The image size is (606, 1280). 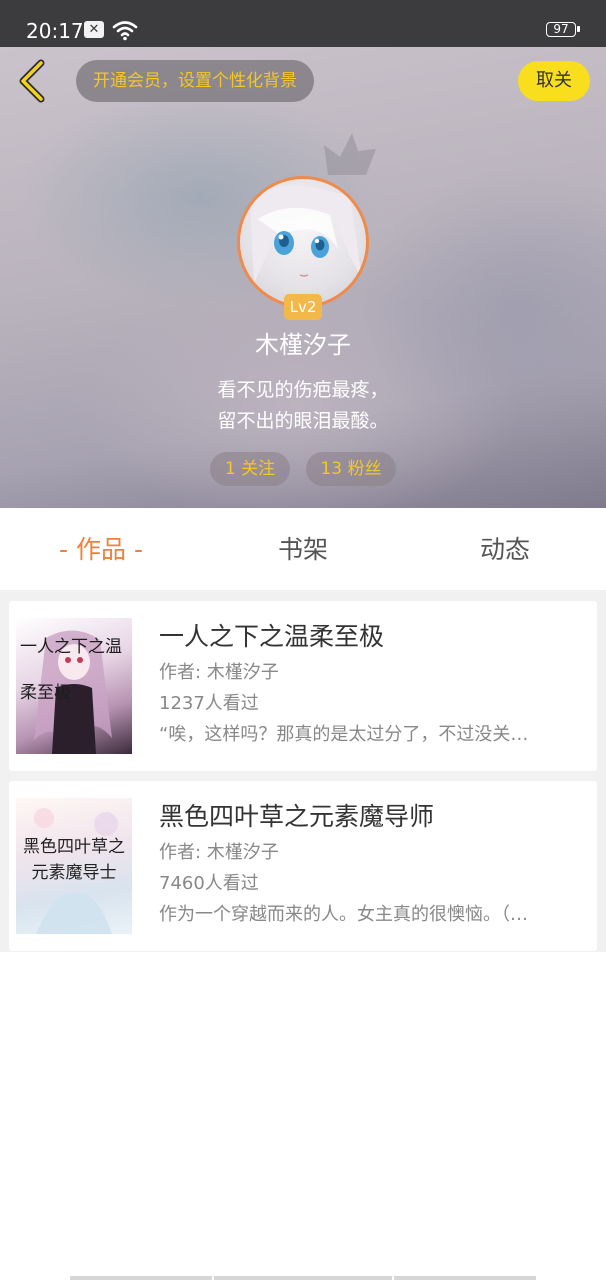 I want to click on book-title: 一人之下之温柔至极, so click(x=272, y=636).